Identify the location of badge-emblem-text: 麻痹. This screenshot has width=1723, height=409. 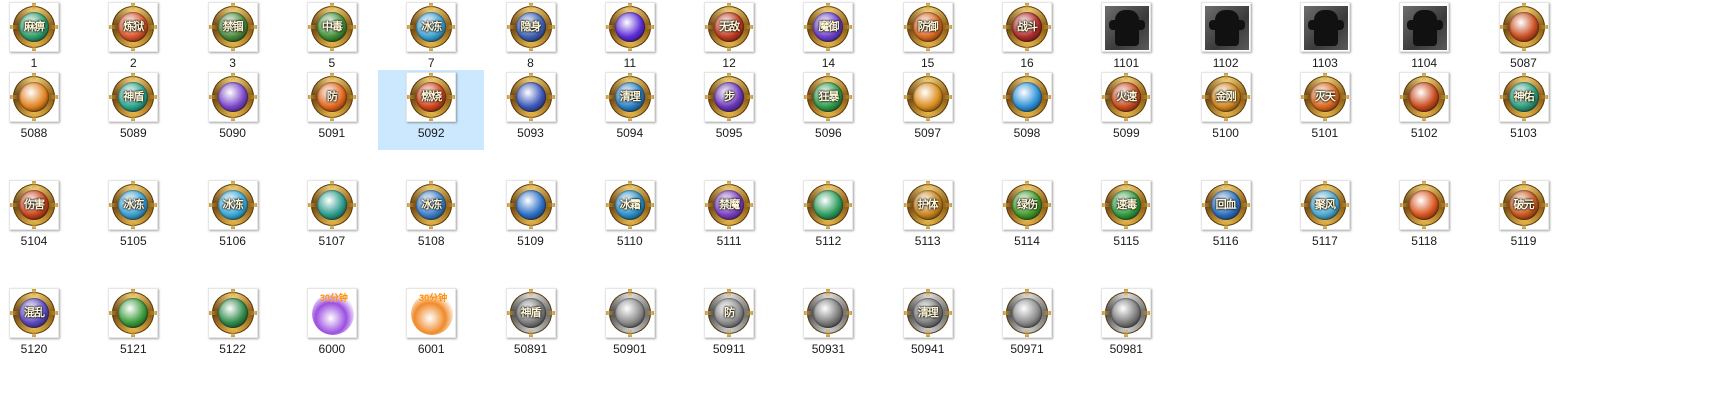
(34, 27).